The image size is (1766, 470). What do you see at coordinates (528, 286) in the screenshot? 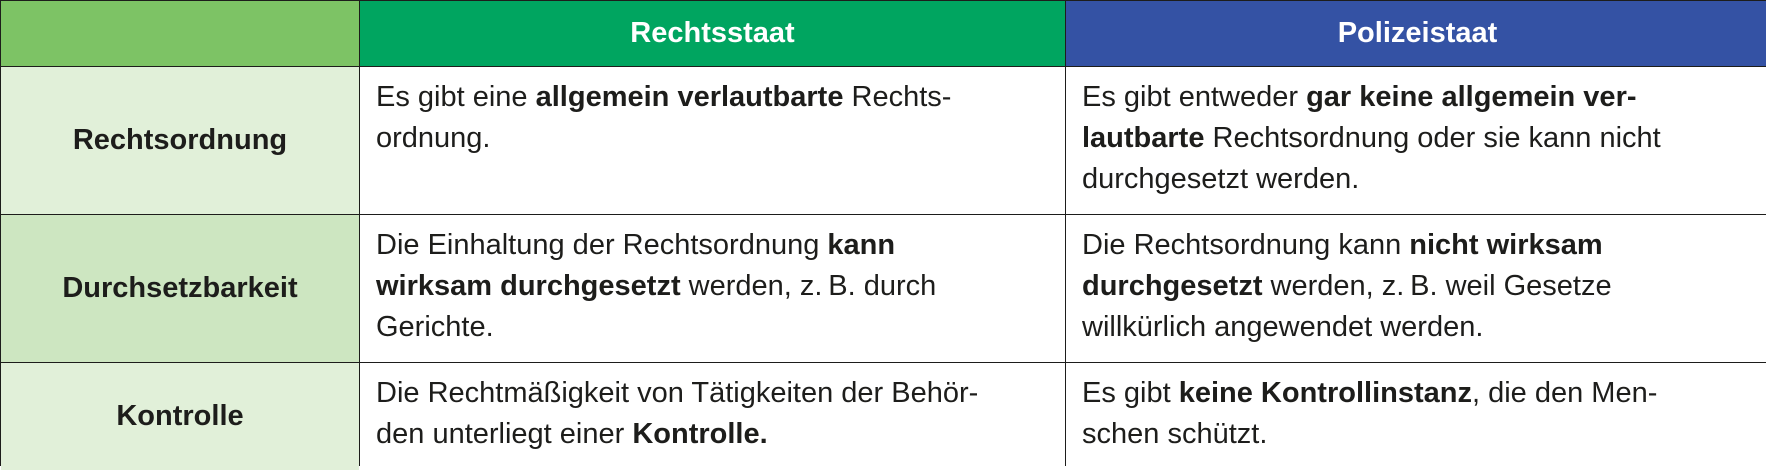
I see `bold-text: wirksam durchgesetzt` at bounding box center [528, 286].